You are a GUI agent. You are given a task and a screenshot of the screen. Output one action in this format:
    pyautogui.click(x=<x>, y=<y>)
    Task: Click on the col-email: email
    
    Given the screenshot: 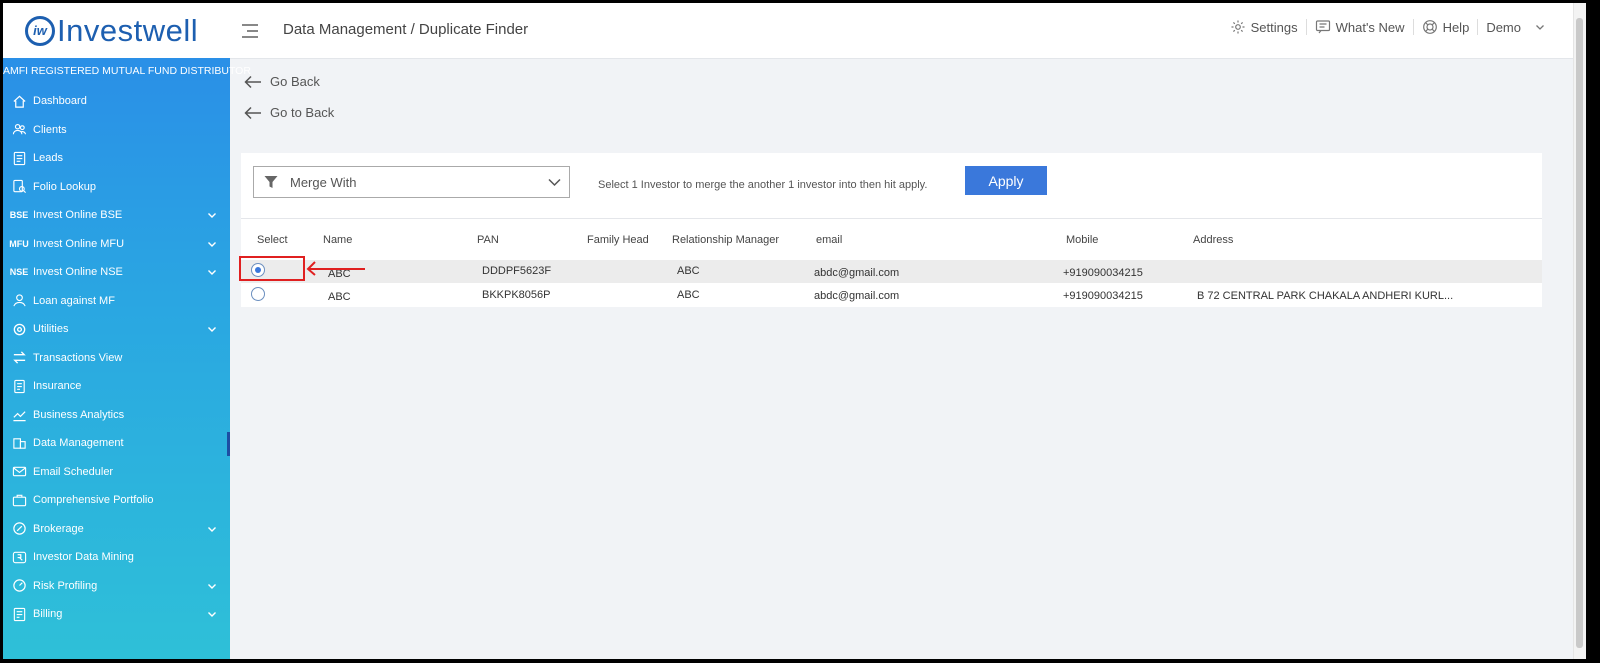 What is the action you would take?
    pyautogui.click(x=829, y=240)
    